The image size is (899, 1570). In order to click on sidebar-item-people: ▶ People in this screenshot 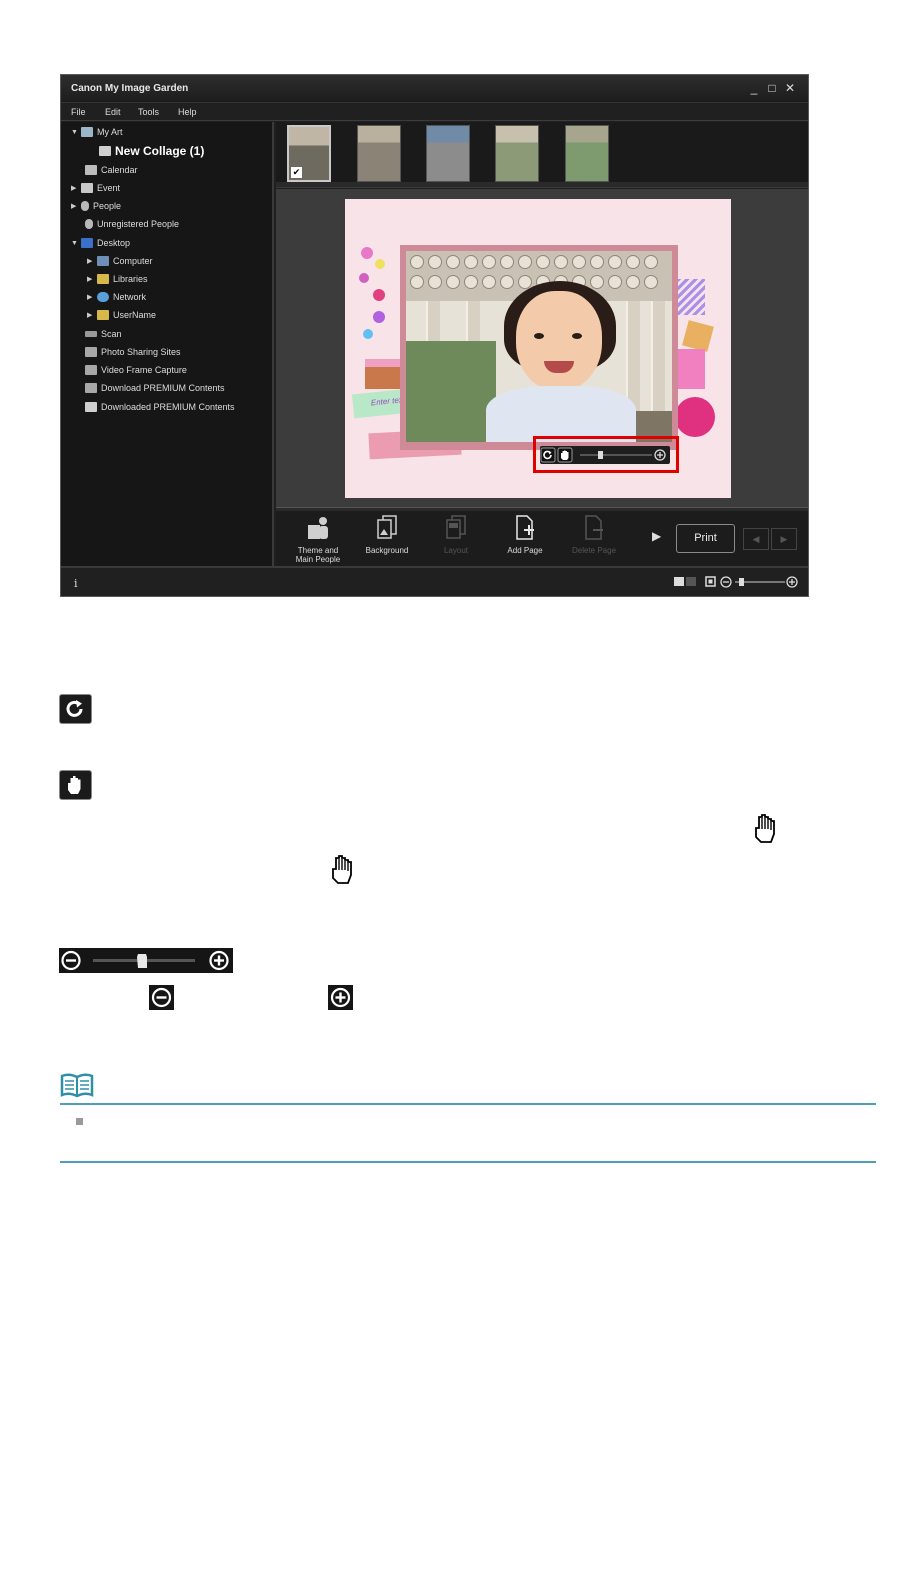, I will do `click(96, 206)`.